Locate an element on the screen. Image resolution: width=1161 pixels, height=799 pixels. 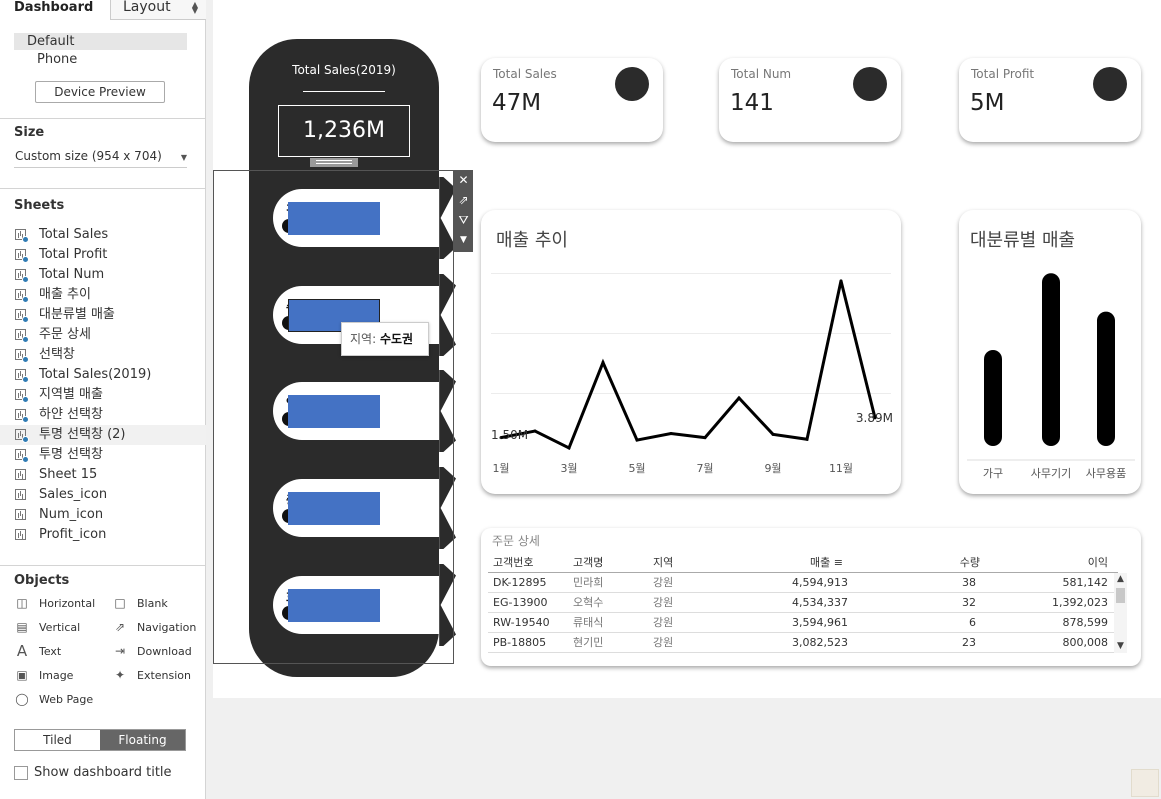
show-dashboard-title-option: Show dashboard title is located at coordinates (93, 773).